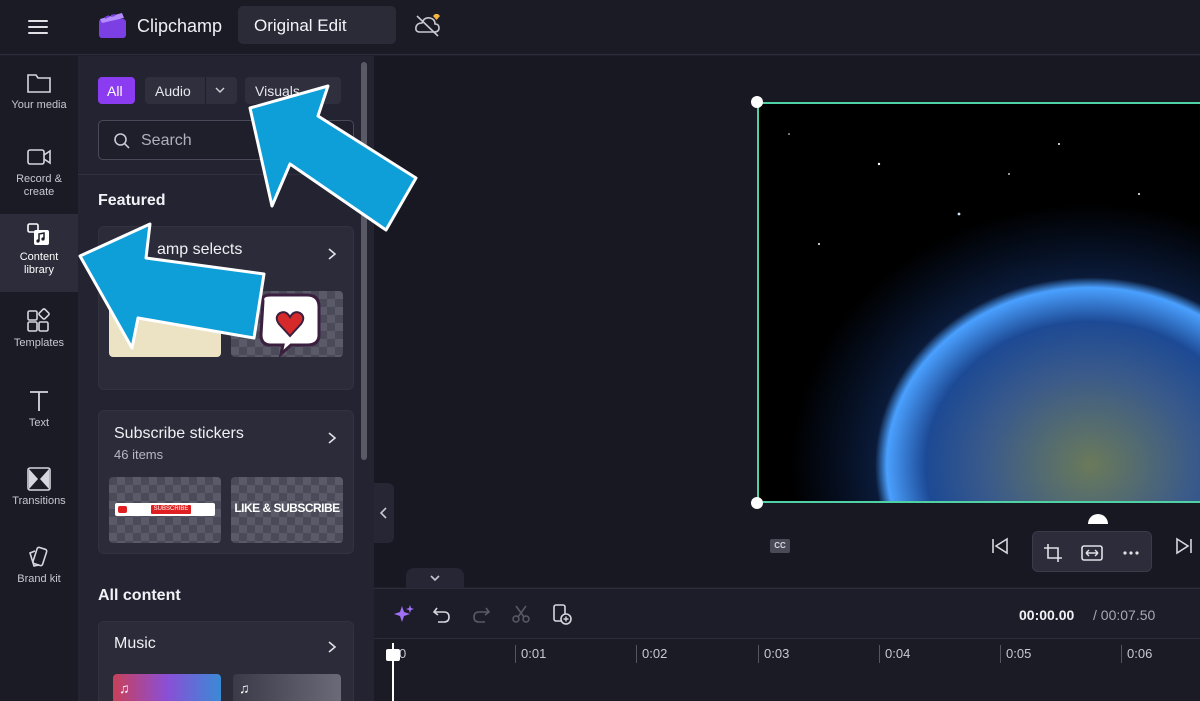 This screenshot has width=1200, height=701. I want to click on card-title: Subscribe stickers, so click(179, 433).